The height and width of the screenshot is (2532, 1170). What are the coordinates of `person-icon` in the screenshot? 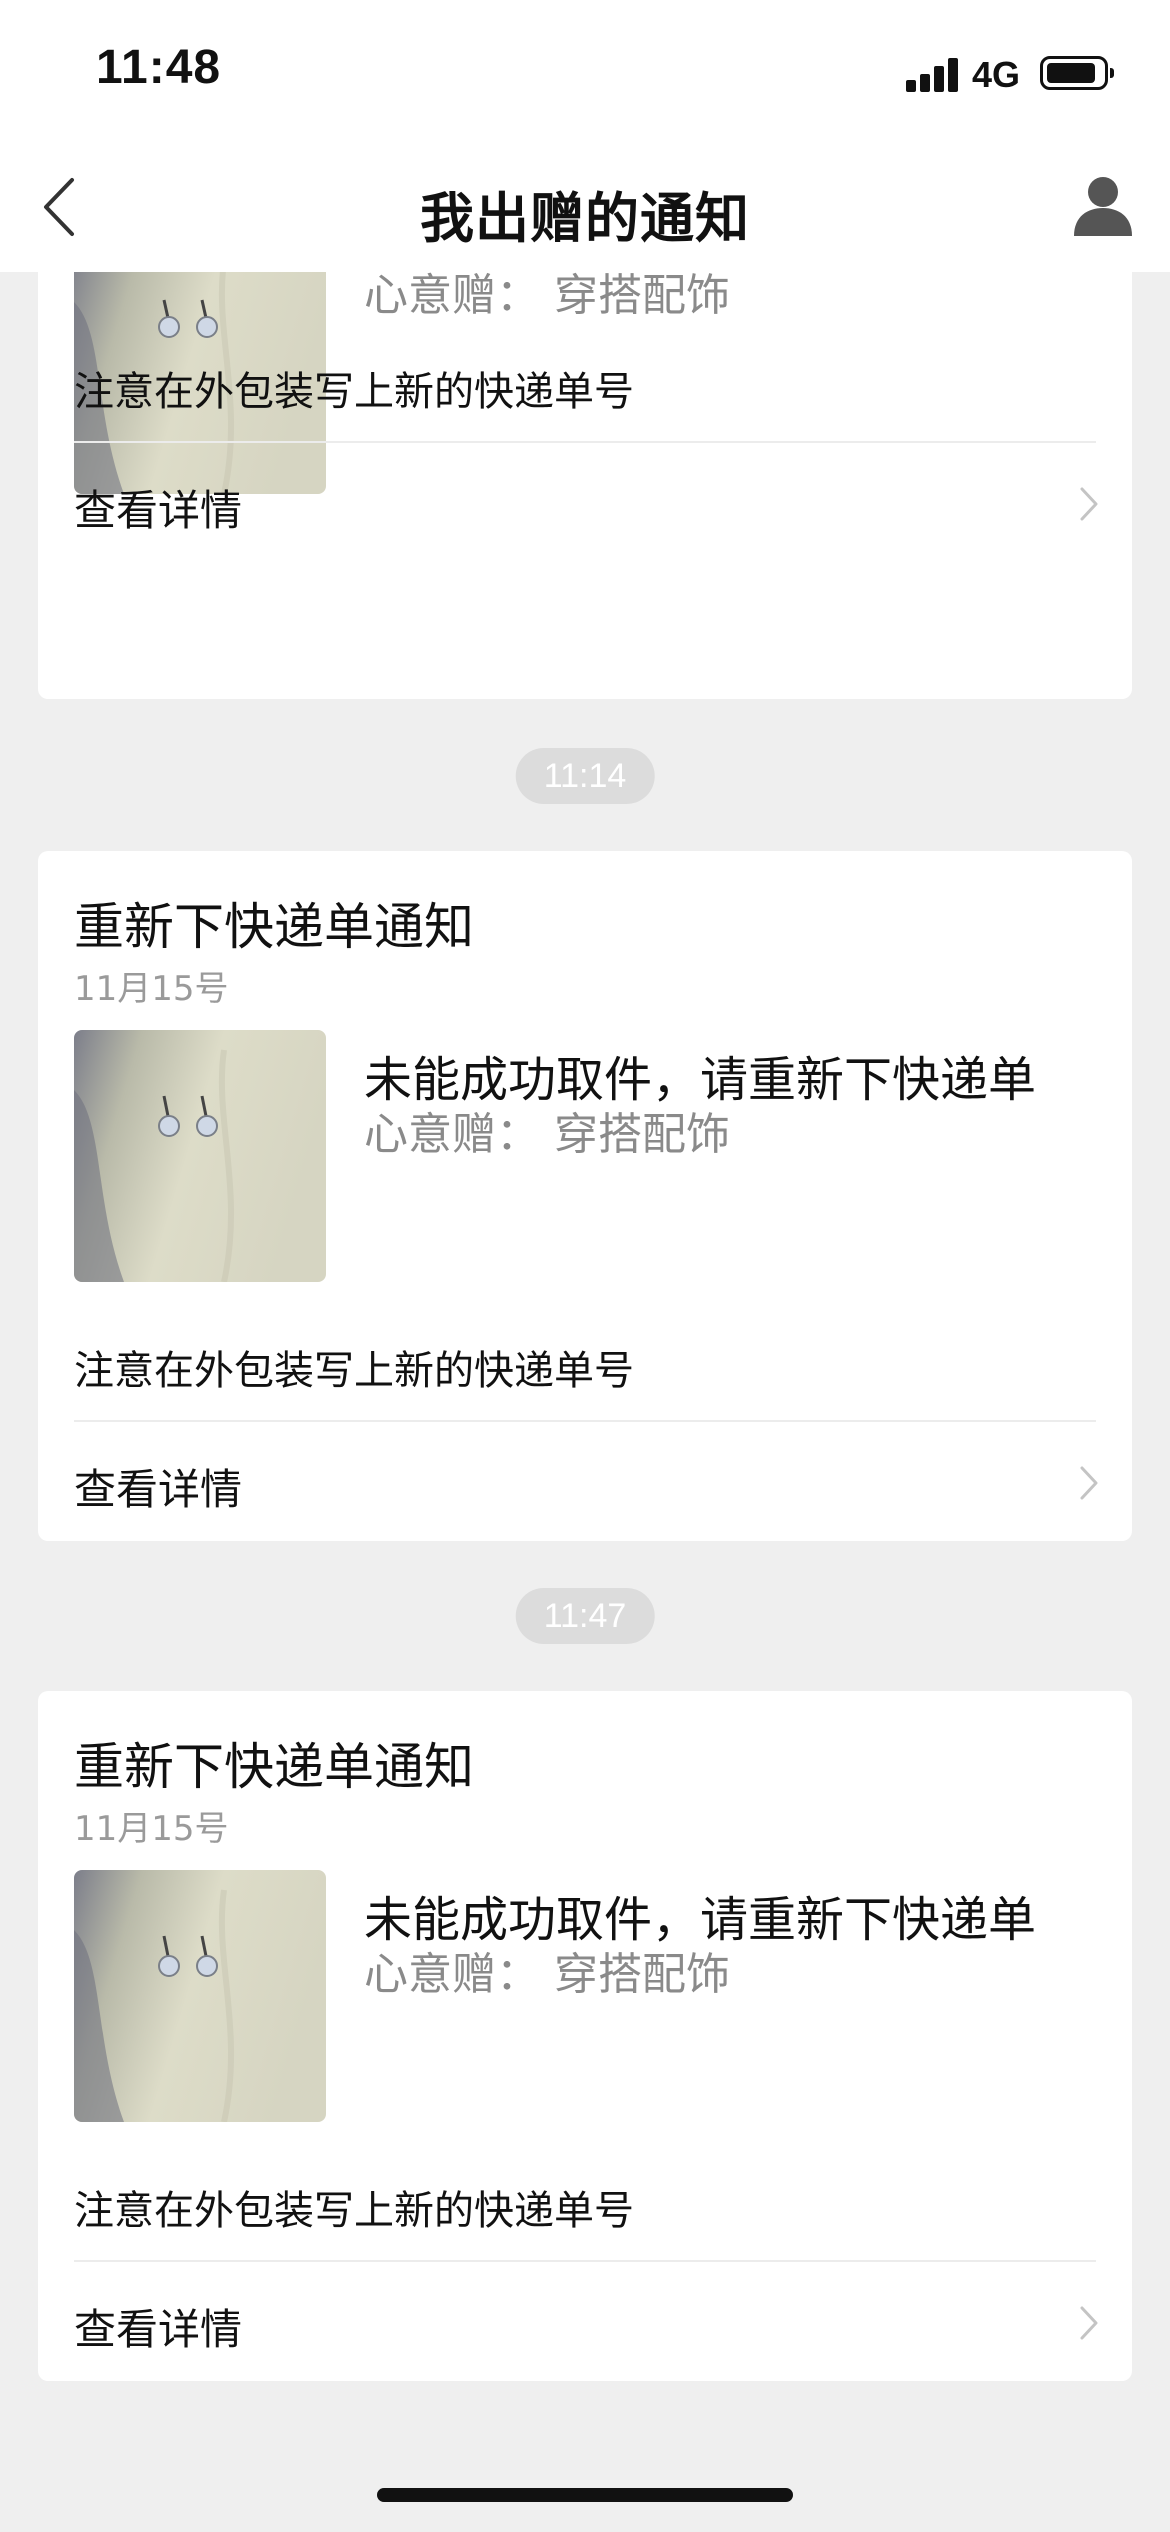 It's located at (1103, 205).